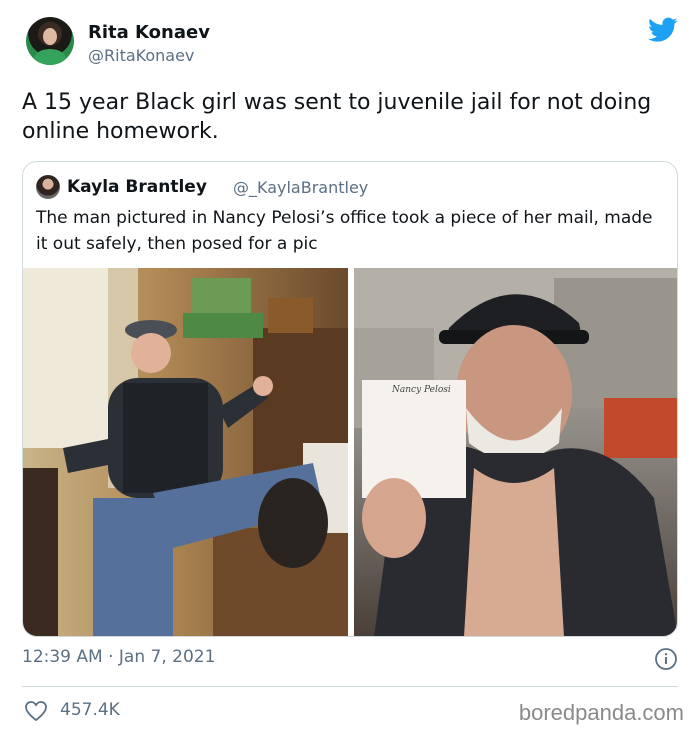 Image resolution: width=700 pixels, height=738 pixels. Describe the element at coordinates (90, 710) in the screenshot. I see `like-count: 457.4K` at that location.